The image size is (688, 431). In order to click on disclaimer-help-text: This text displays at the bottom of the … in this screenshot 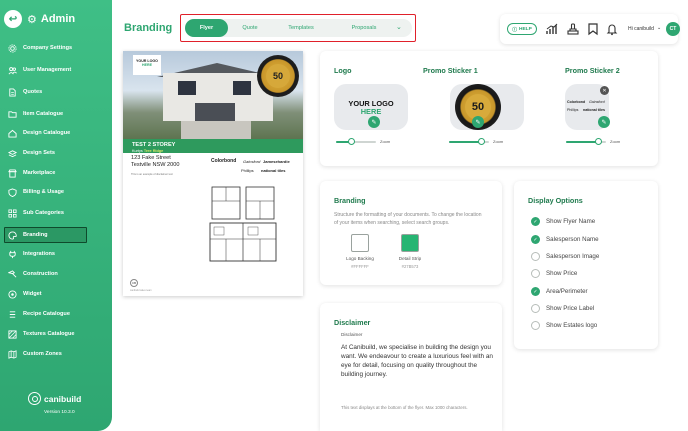, I will do `click(404, 407)`.